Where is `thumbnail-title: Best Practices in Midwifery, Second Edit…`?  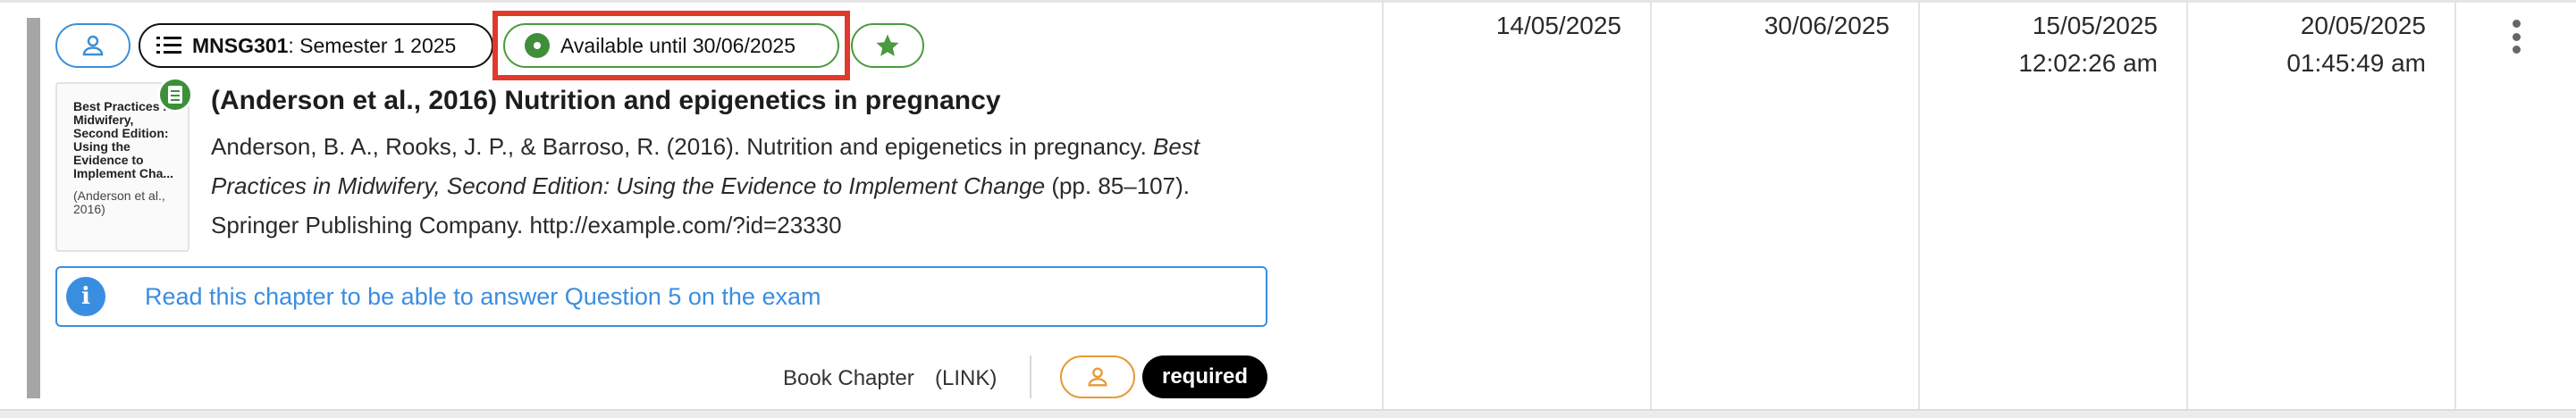
thumbnail-title: Best Practices in Midwifery, Second Edit… is located at coordinates (123, 139).